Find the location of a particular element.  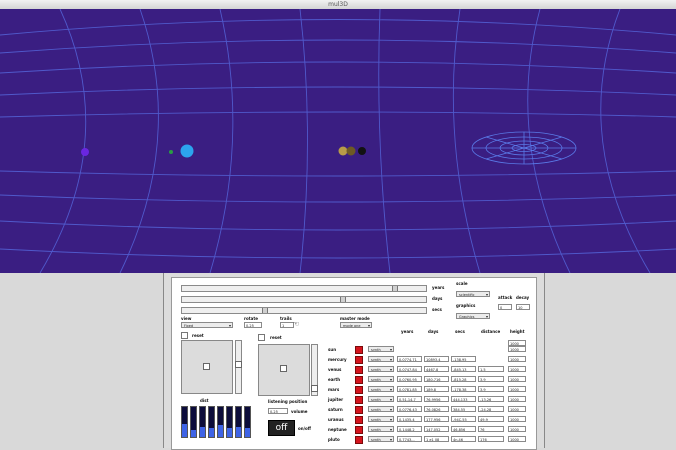

on-off-toggle: off is located at coordinates (281, 428).